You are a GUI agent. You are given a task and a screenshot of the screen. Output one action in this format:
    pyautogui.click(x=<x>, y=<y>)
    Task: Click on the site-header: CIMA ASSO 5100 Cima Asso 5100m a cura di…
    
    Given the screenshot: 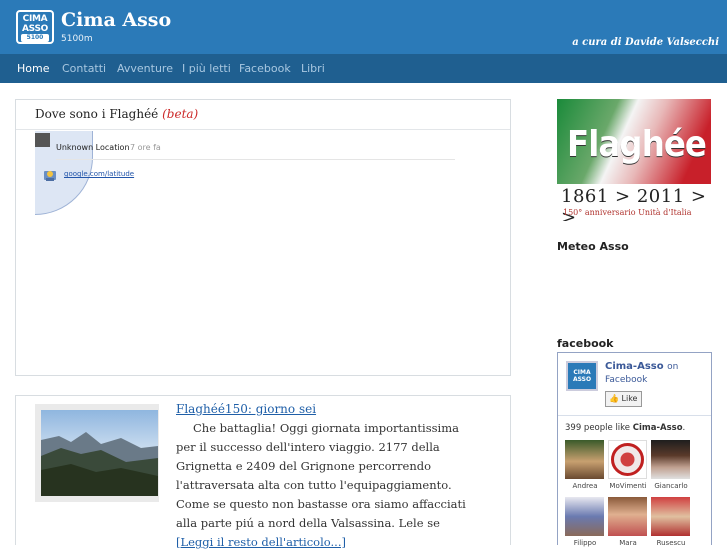 What is the action you would take?
    pyautogui.click(x=363, y=27)
    